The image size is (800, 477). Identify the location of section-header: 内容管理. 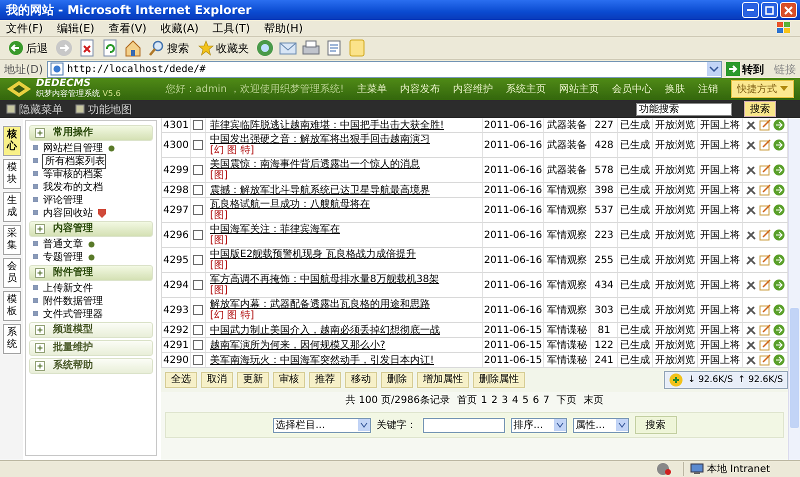
(91, 229).